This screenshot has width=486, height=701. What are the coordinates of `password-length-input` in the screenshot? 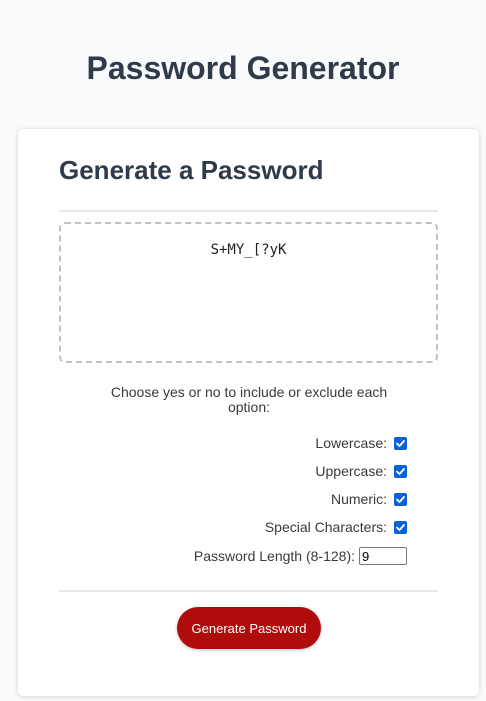 It's located at (383, 556).